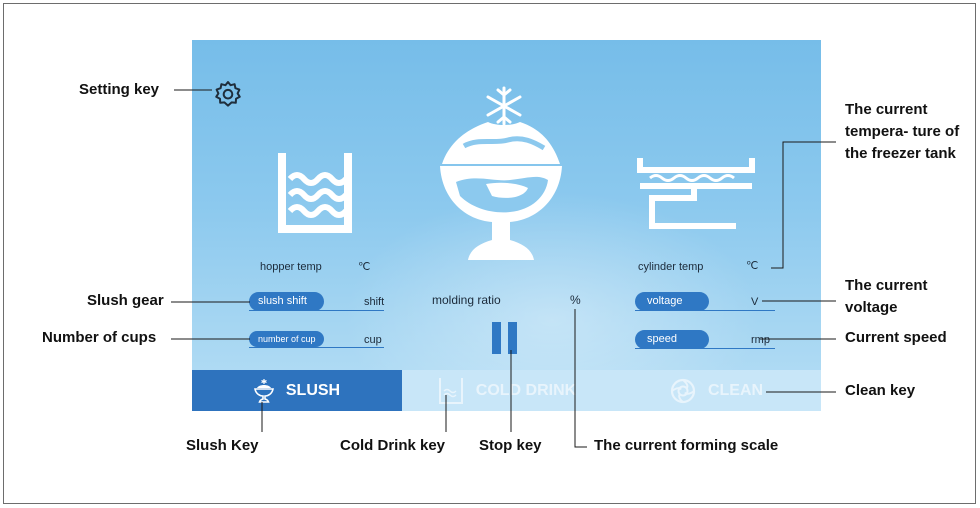 Image resolution: width=980 pixels, height=508 pixels. What do you see at coordinates (119, 89) in the screenshot?
I see `annotation-setting-key: Setting key` at bounding box center [119, 89].